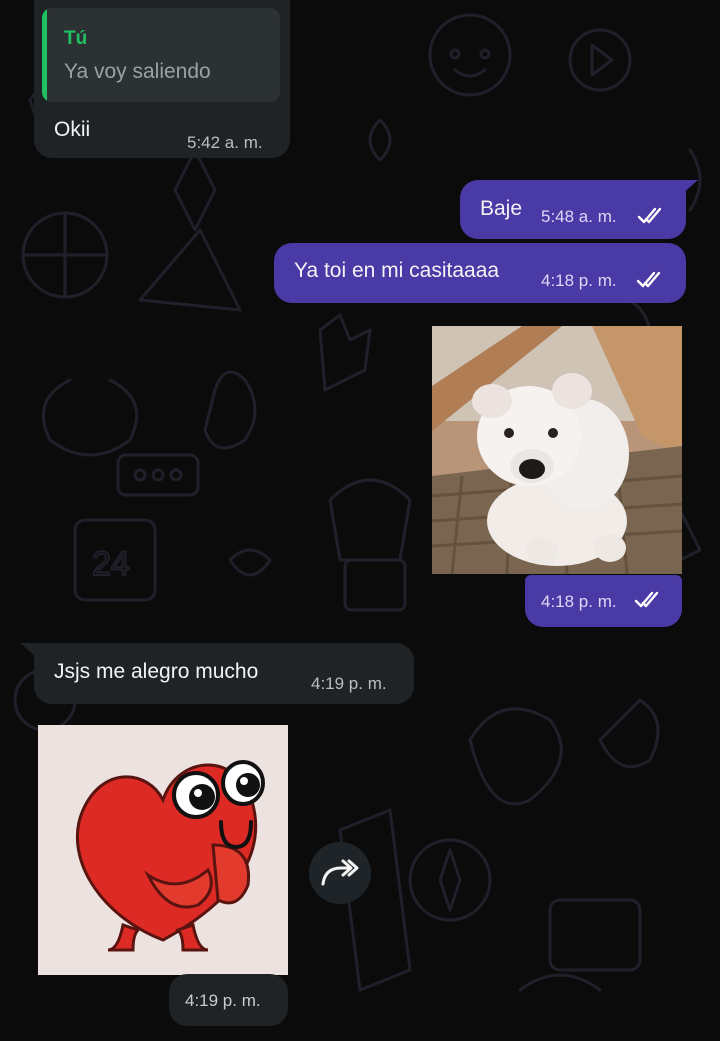  Describe the element at coordinates (397, 270) in the screenshot. I see `message-text: Ya toi en mi casitaaaa` at that location.